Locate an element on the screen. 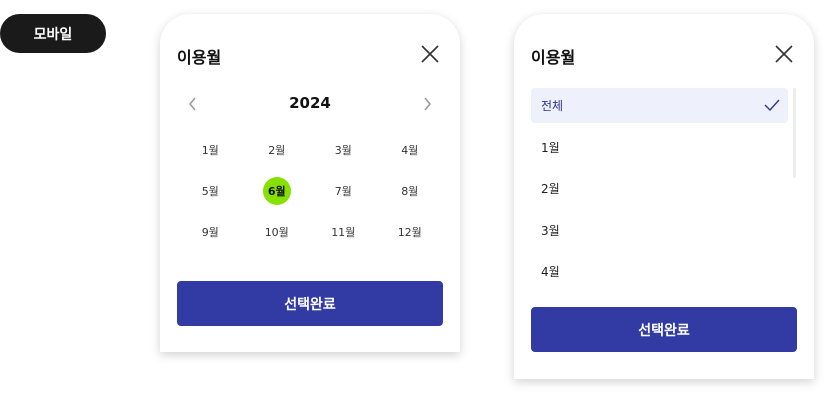 This screenshot has height=406, width=834. month-label: 11월 is located at coordinates (343, 232).